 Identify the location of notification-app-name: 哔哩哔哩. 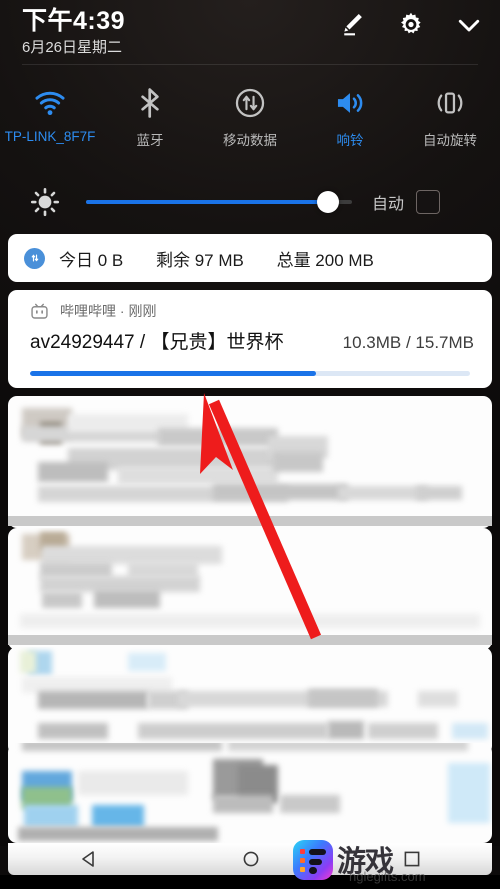
(88, 311).